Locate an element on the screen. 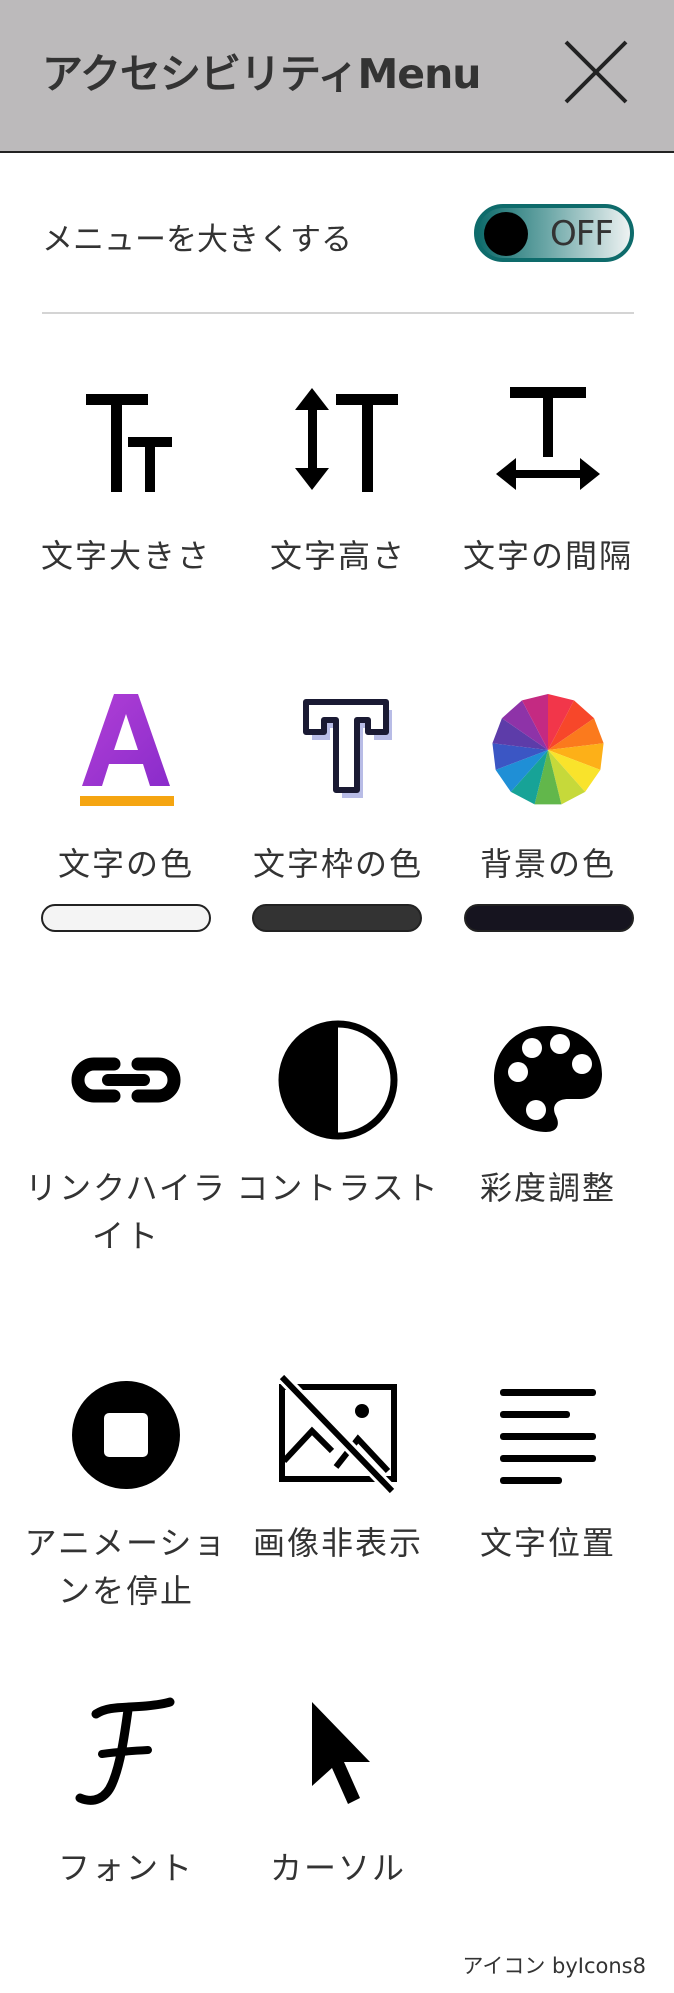 The image size is (674, 1993). icon-credit: アイコン byIcons8 is located at coordinates (554, 1966).